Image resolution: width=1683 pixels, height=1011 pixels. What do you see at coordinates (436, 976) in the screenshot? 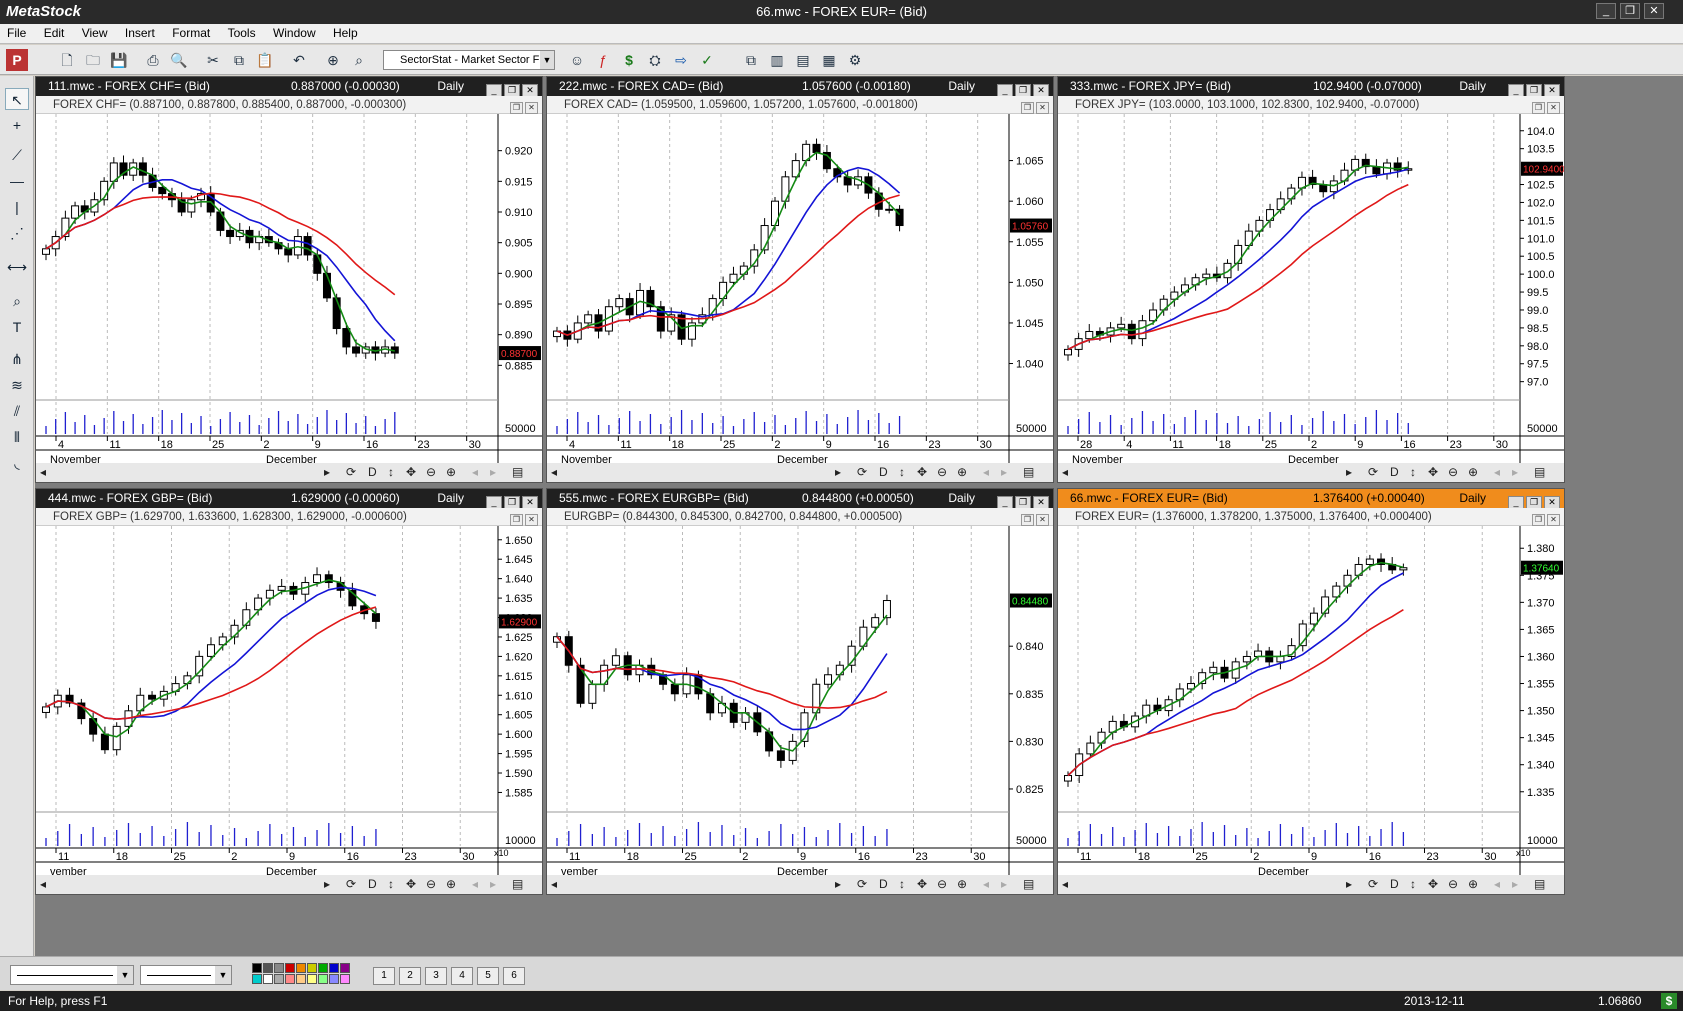
I see `layout-3-button: 3` at bounding box center [436, 976].